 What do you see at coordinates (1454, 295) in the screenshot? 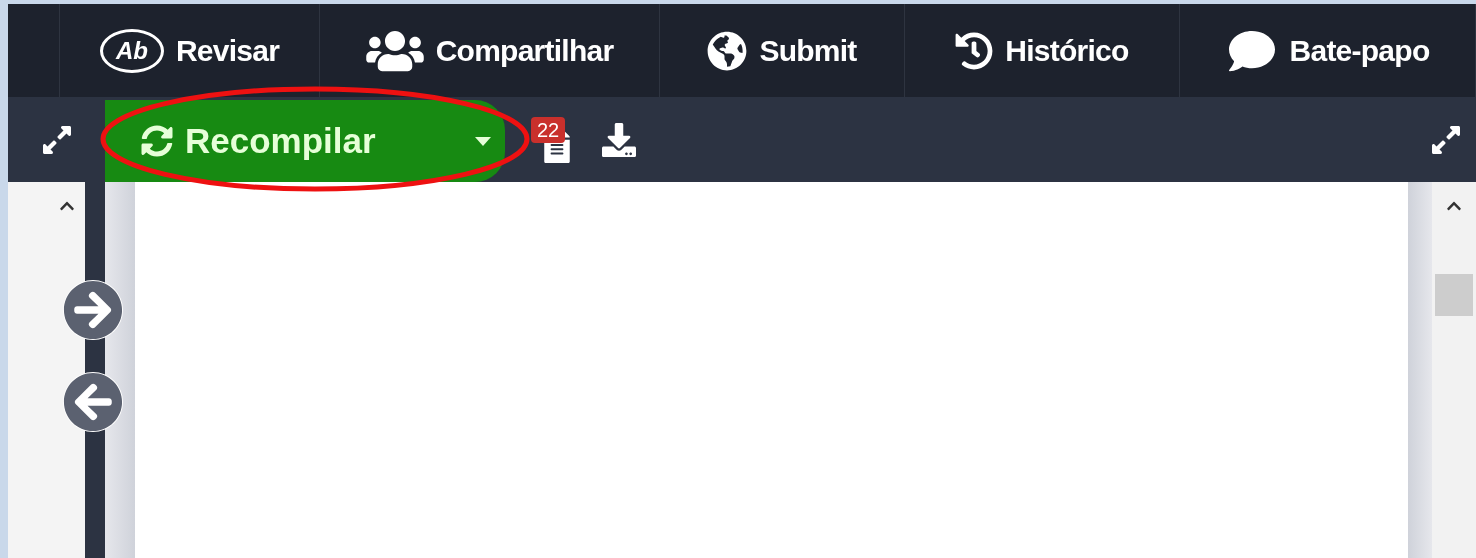
I see `scroll-thumb` at bounding box center [1454, 295].